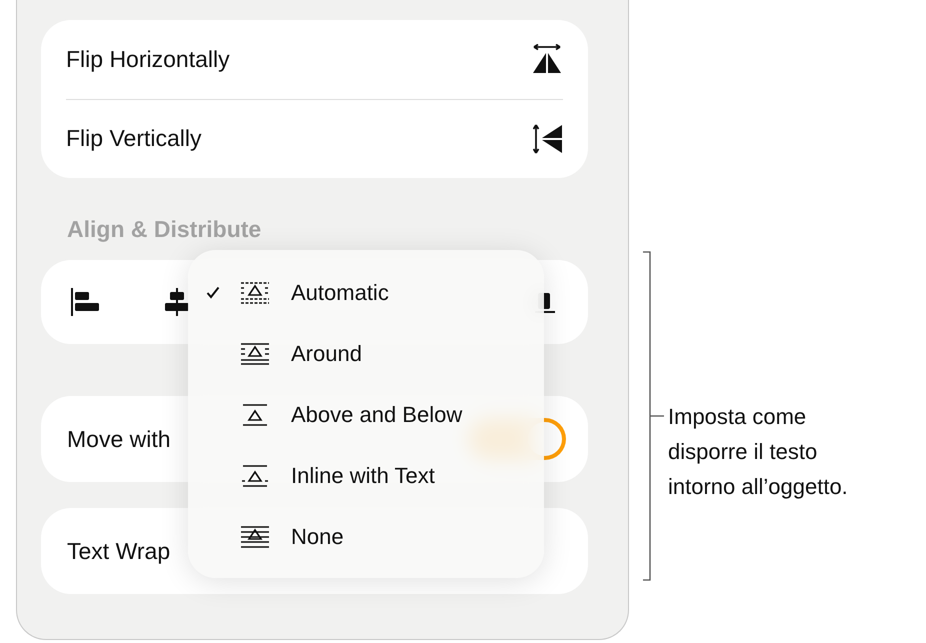  What do you see at coordinates (314, 59) in the screenshot?
I see `flip-option: Flip Horizontally` at bounding box center [314, 59].